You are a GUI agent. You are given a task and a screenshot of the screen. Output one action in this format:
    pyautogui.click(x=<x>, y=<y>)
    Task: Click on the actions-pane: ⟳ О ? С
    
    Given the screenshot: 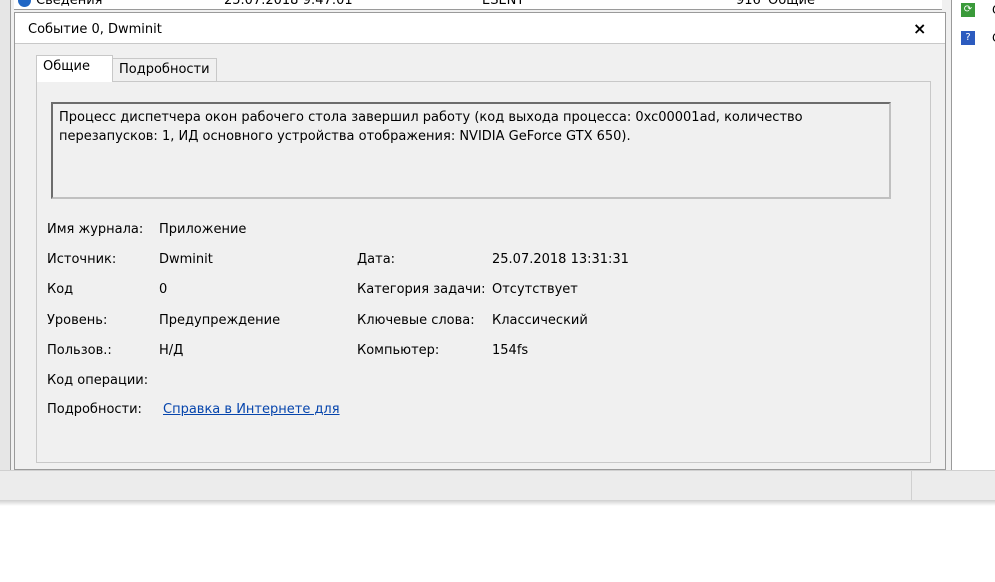 What is the action you would take?
    pyautogui.click(x=973, y=235)
    